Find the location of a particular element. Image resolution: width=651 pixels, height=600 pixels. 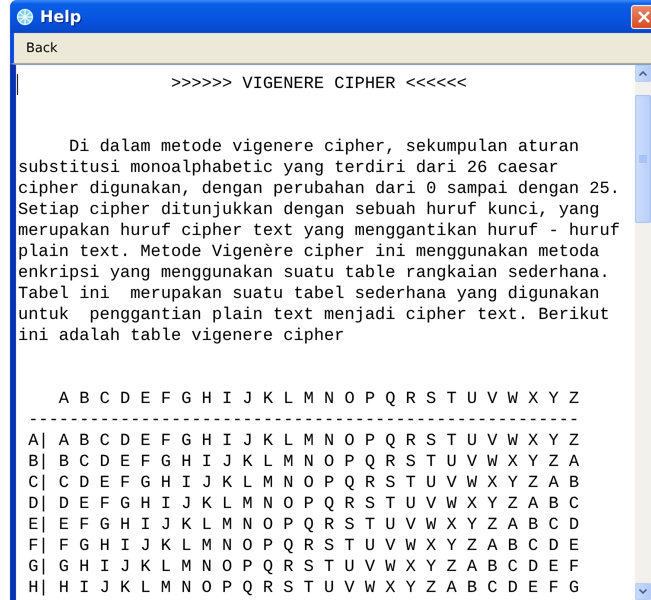

menu-item: Back is located at coordinates (42, 48).